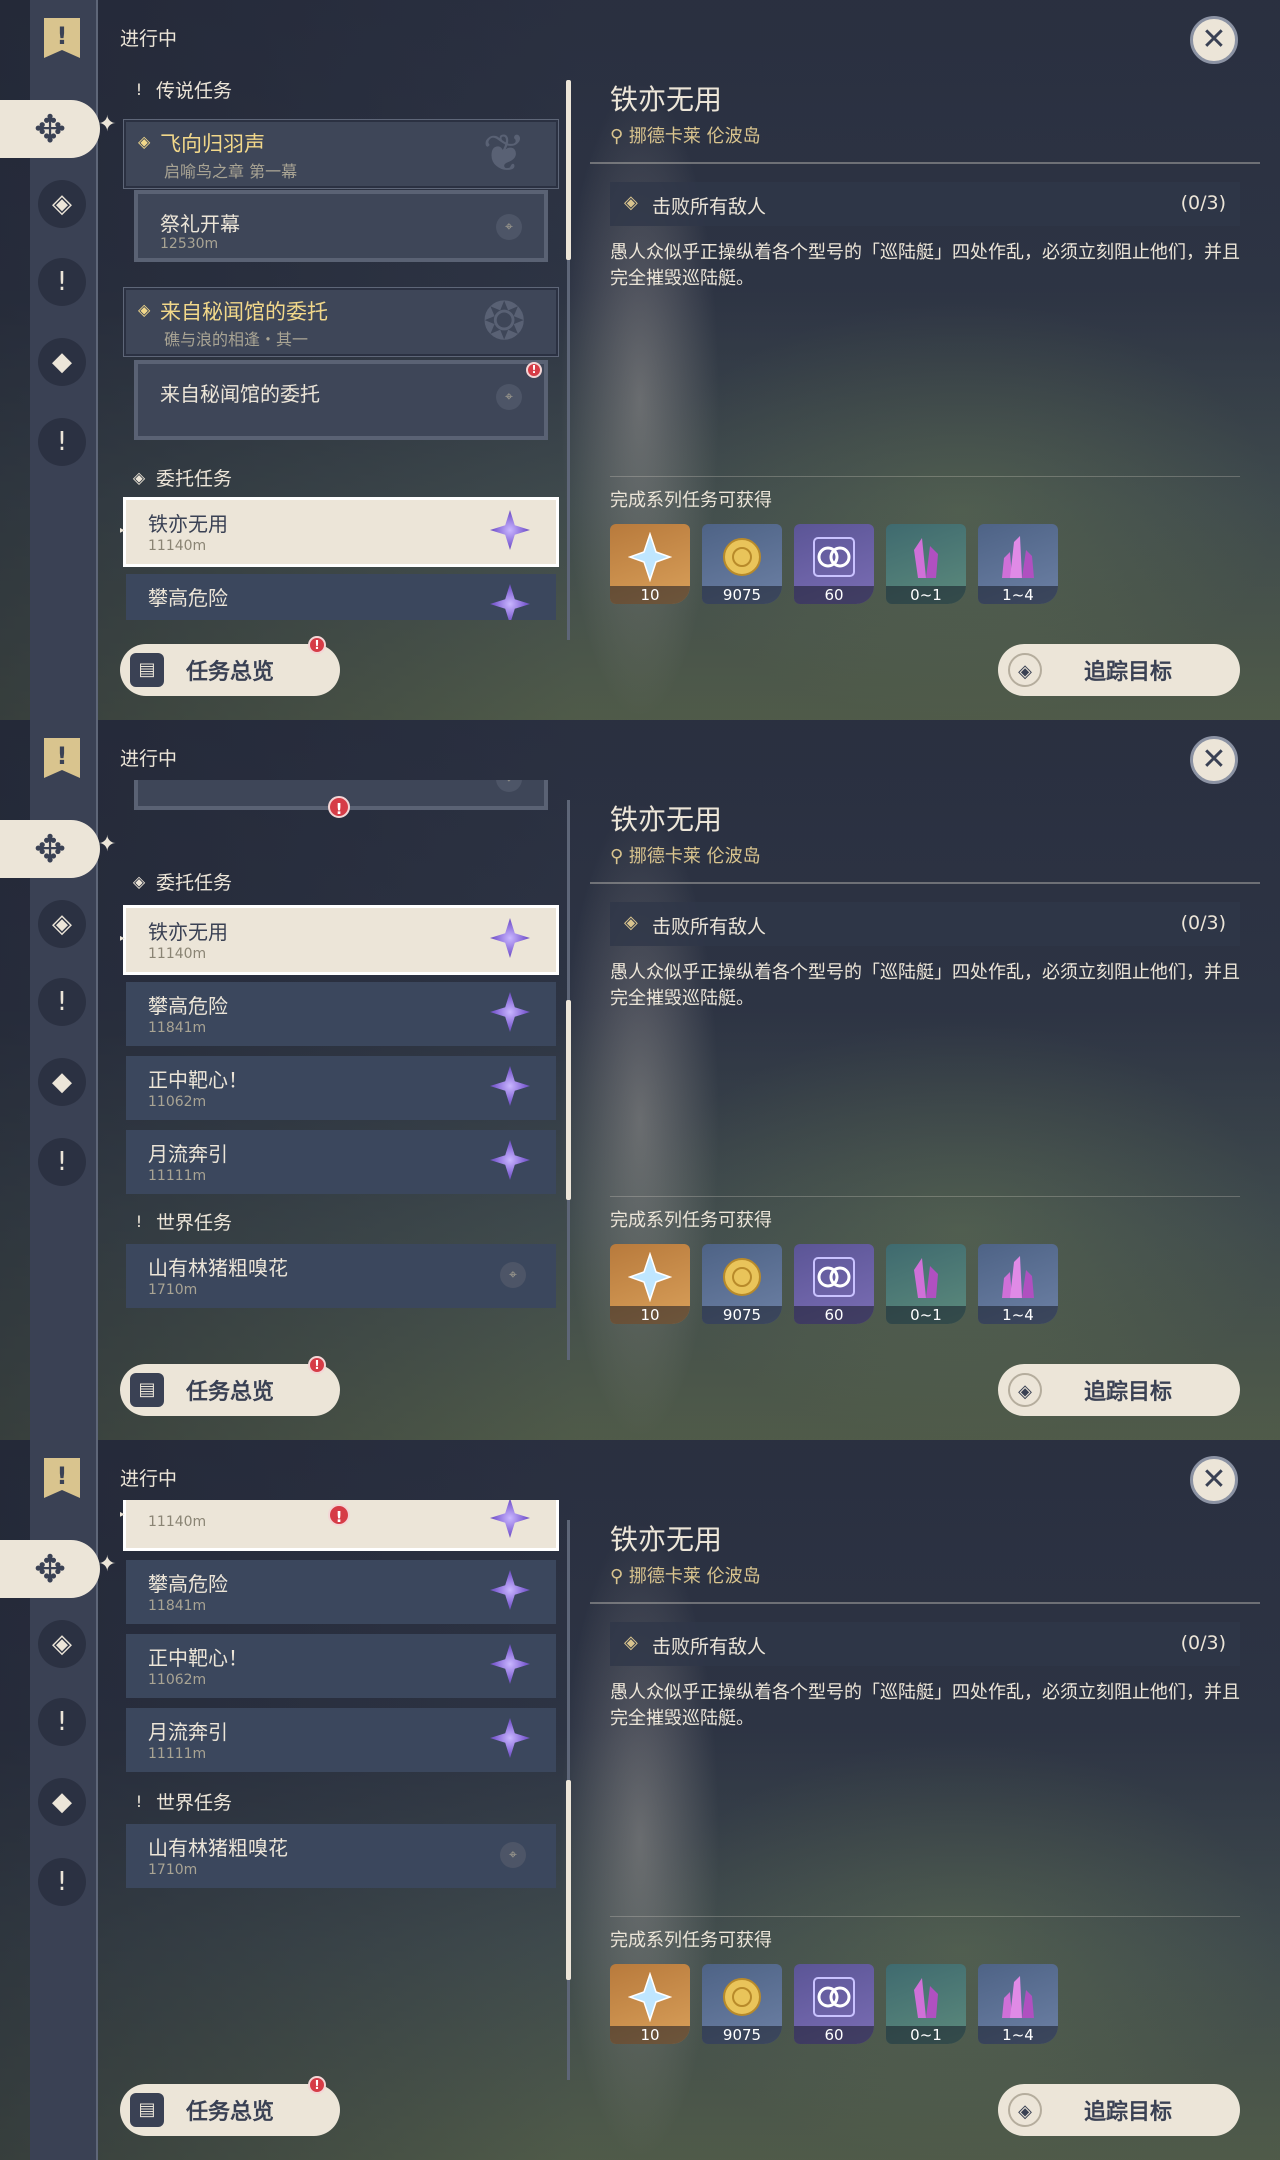 This screenshot has width=1280, height=2160. I want to click on objective-row: ◈ 击败所有敌人 (0/3), so click(925, 1644).